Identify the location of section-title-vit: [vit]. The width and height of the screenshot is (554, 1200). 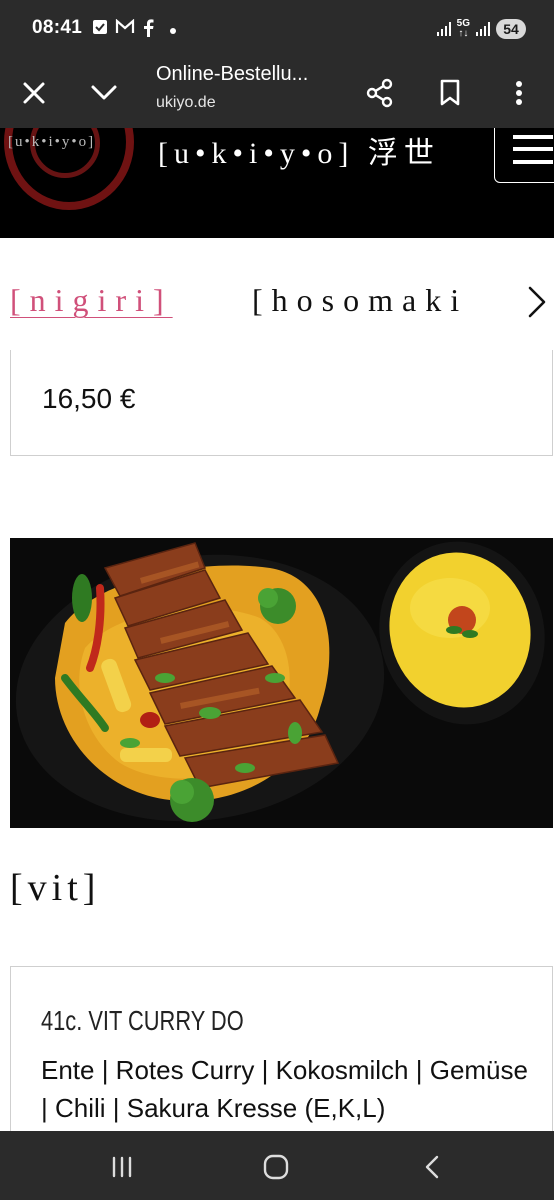
(55, 888).